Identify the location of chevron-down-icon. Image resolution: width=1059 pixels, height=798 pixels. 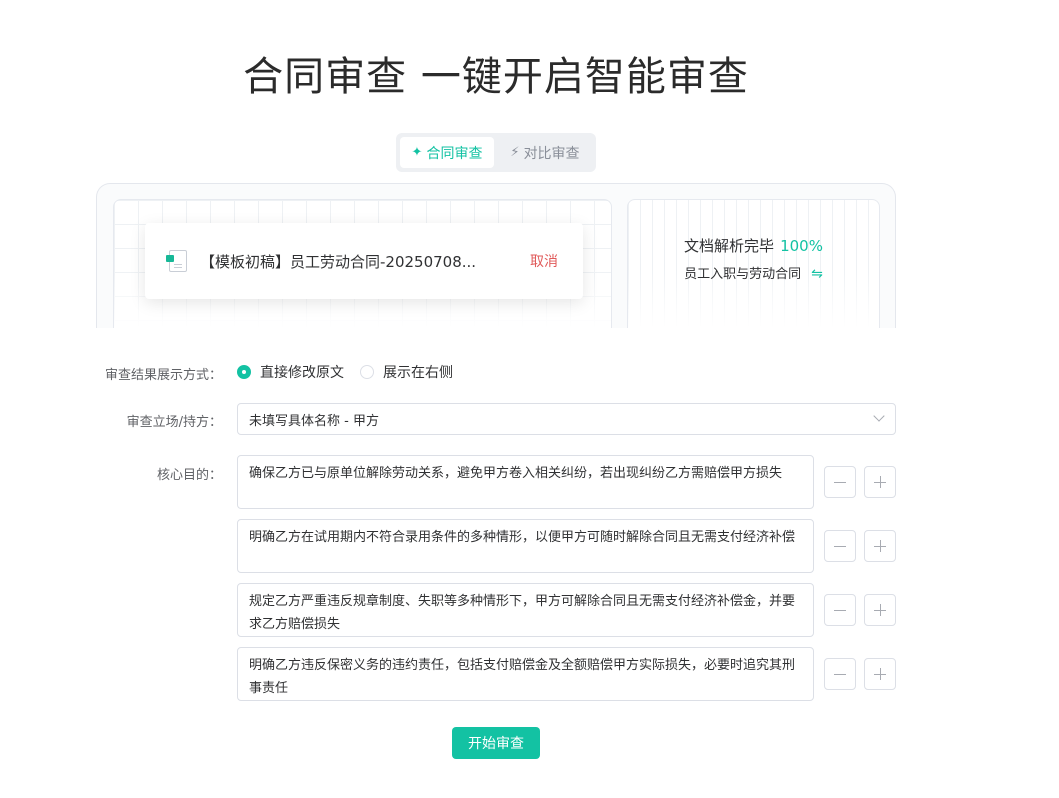
(879, 416).